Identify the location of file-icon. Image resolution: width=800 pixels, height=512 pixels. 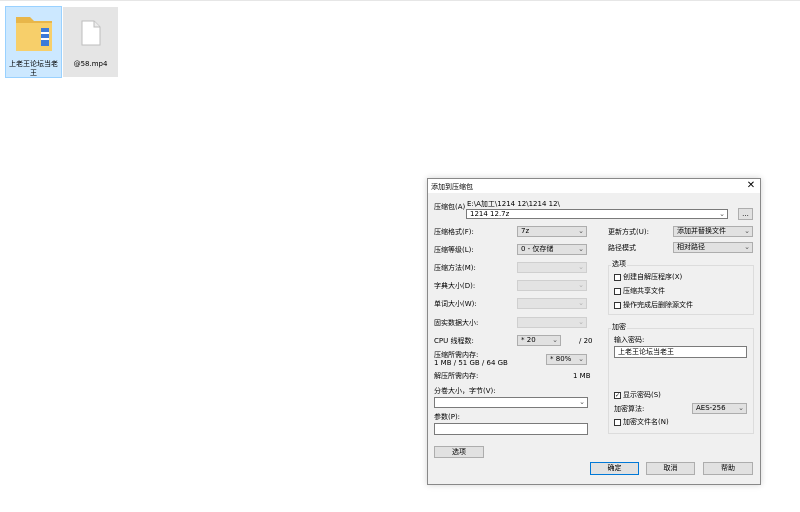
(91, 33).